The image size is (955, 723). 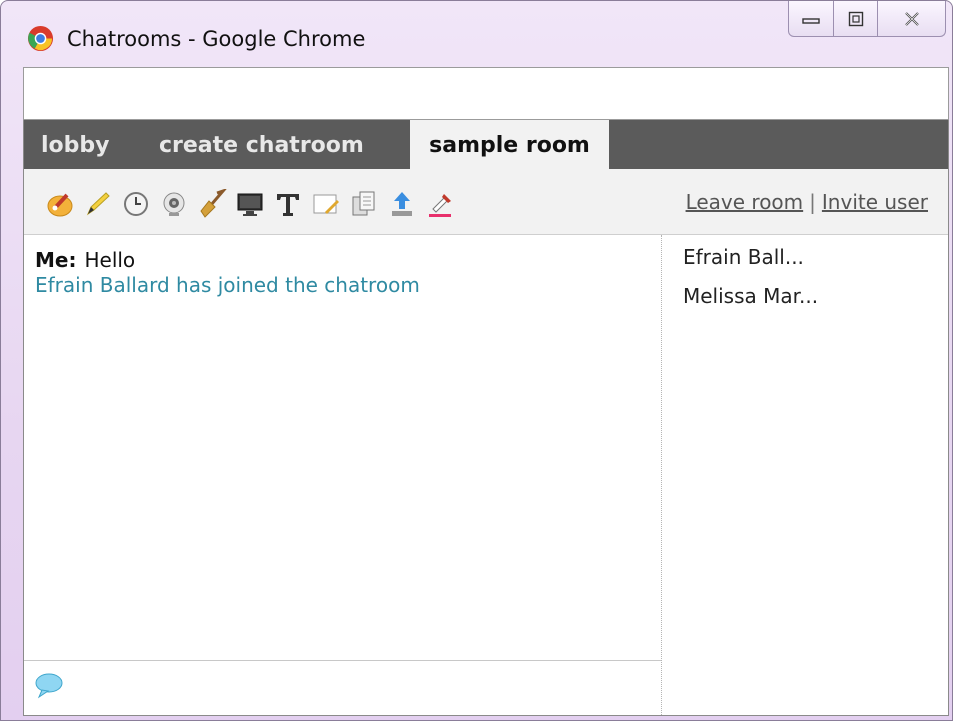 I want to click on tab-lobby: lobby, so click(x=75, y=144).